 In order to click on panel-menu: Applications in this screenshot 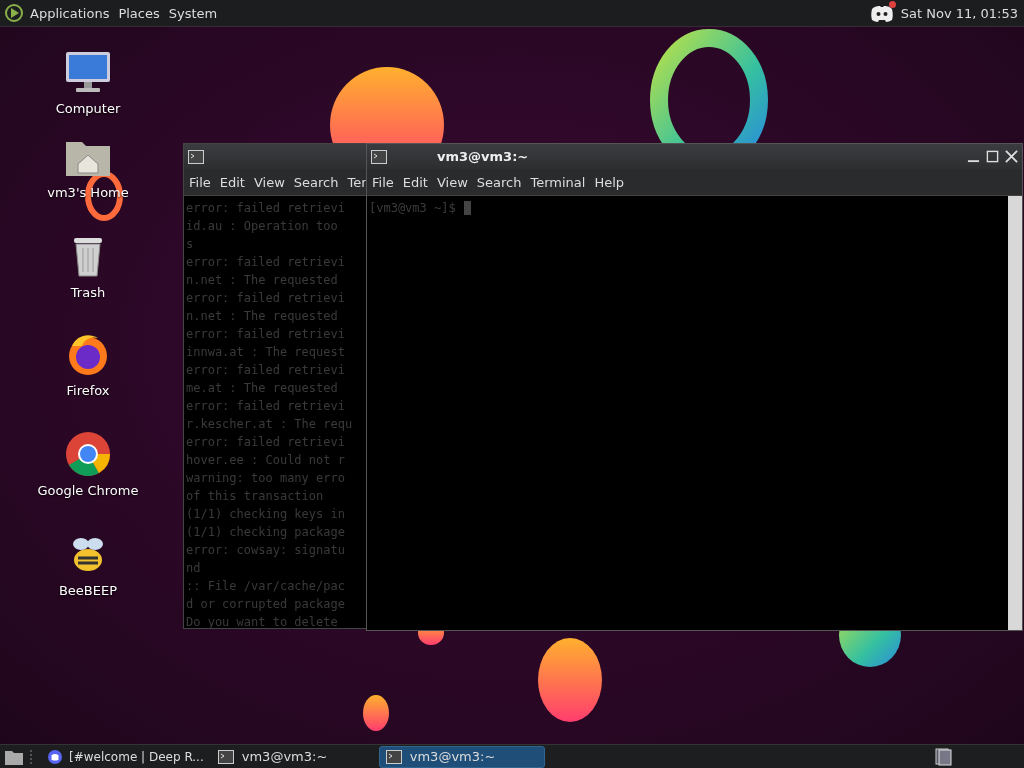, I will do `click(70, 13)`.